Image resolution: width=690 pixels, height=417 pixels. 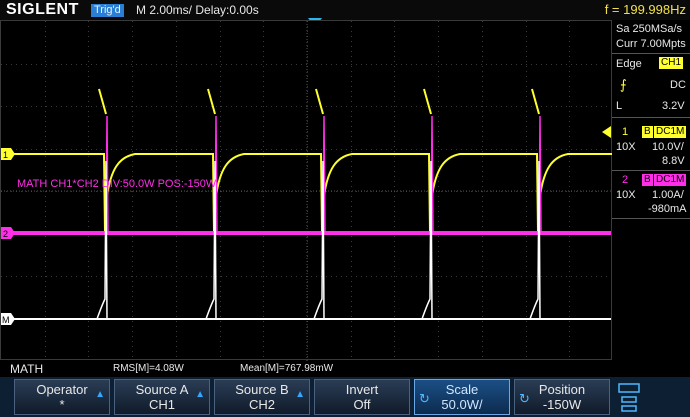 I want to click on ch1-offset: 8.8V, so click(x=673, y=161).